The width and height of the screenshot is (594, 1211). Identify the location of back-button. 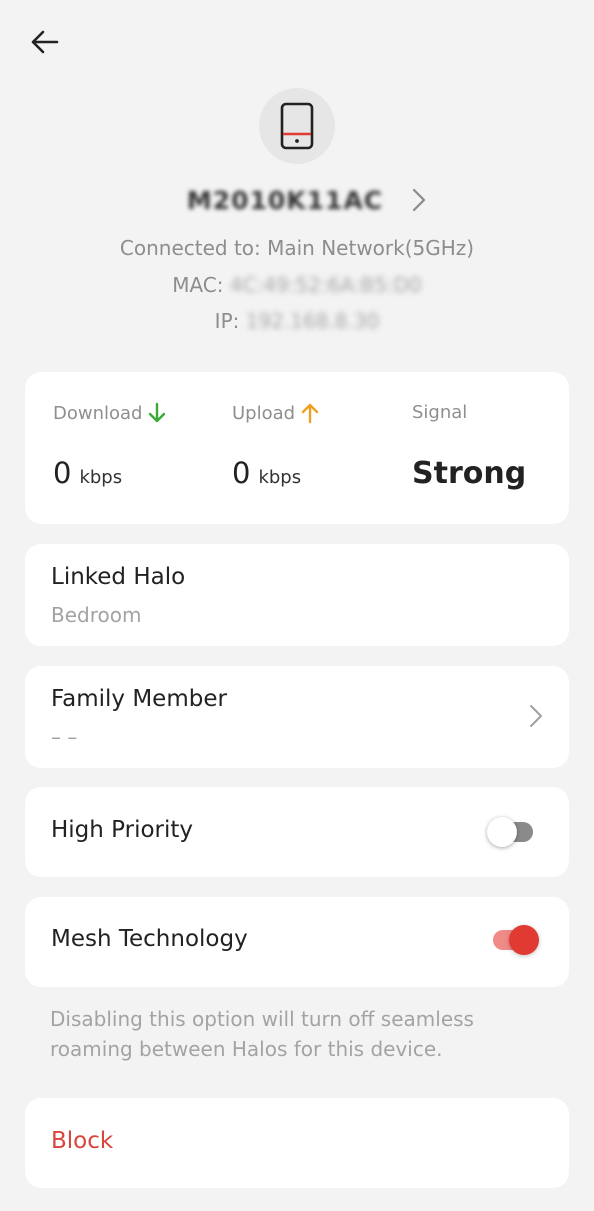
(44, 42).